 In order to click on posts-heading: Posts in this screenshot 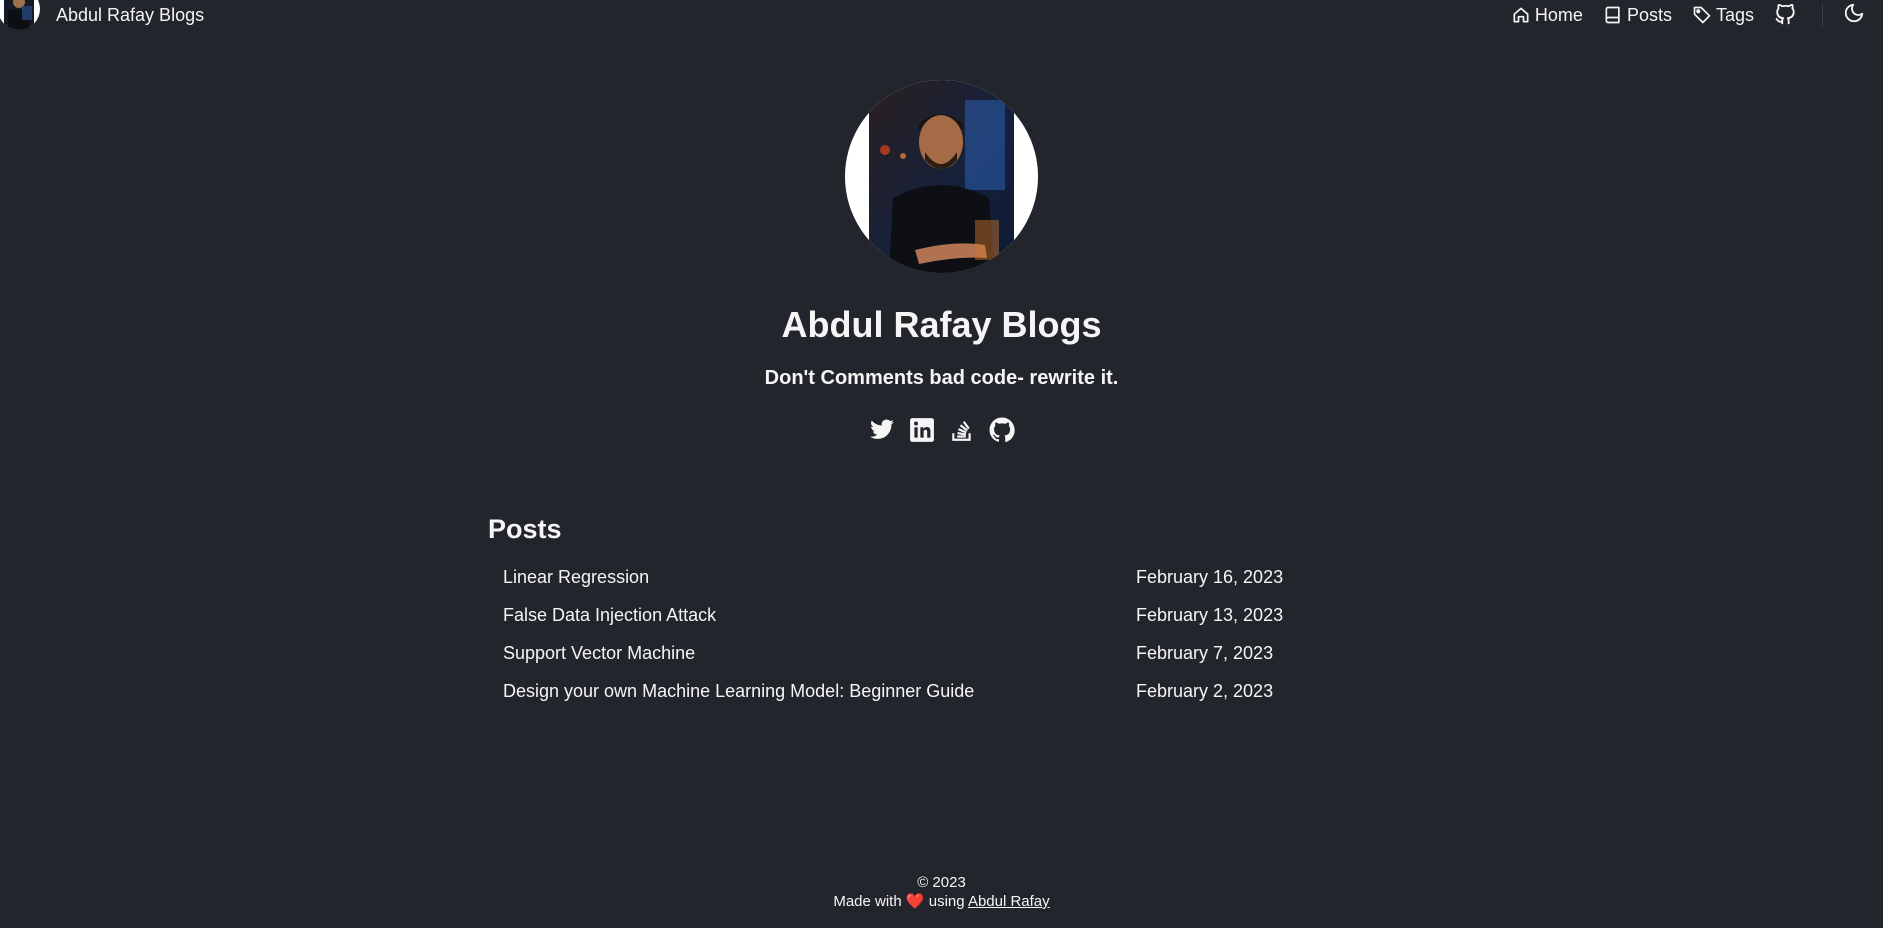, I will do `click(525, 529)`.